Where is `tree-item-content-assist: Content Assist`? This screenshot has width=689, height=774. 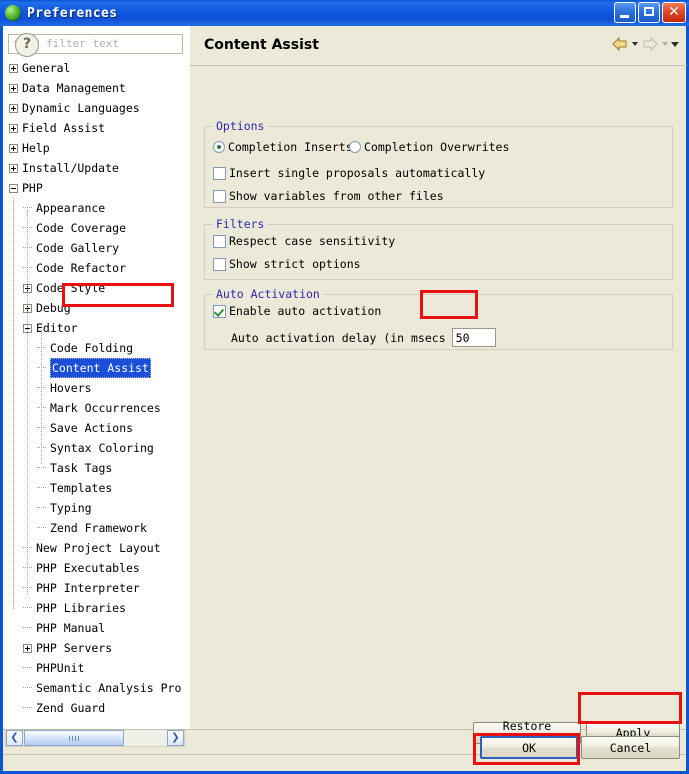 tree-item-content-assist: Content Assist is located at coordinates (96, 368).